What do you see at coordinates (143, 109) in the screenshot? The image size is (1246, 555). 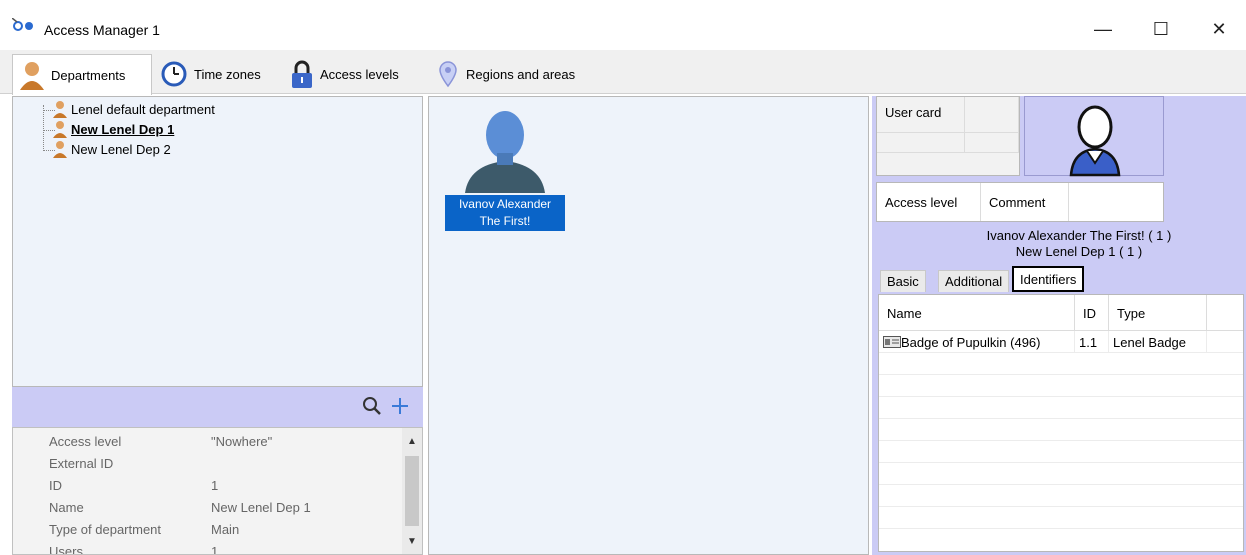 I see `tree-item-label: Lenel default department` at bounding box center [143, 109].